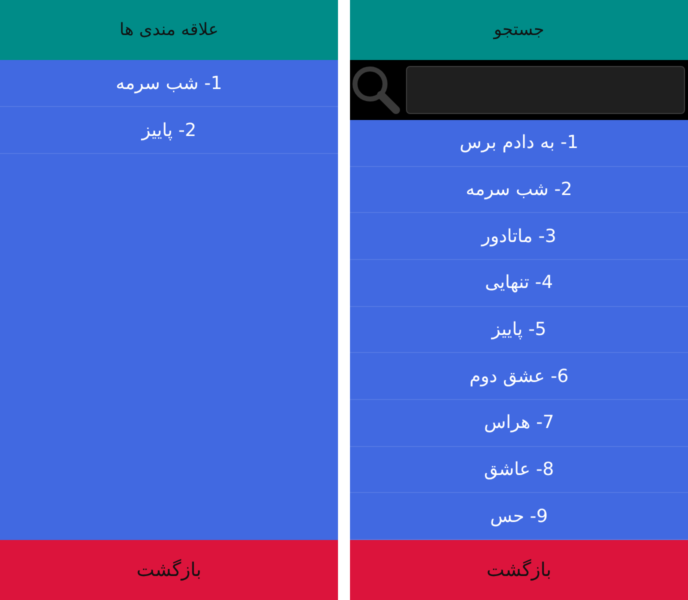 This screenshot has width=688, height=600. What do you see at coordinates (169, 130) in the screenshot?
I see `list-item: 2- پاییز` at bounding box center [169, 130].